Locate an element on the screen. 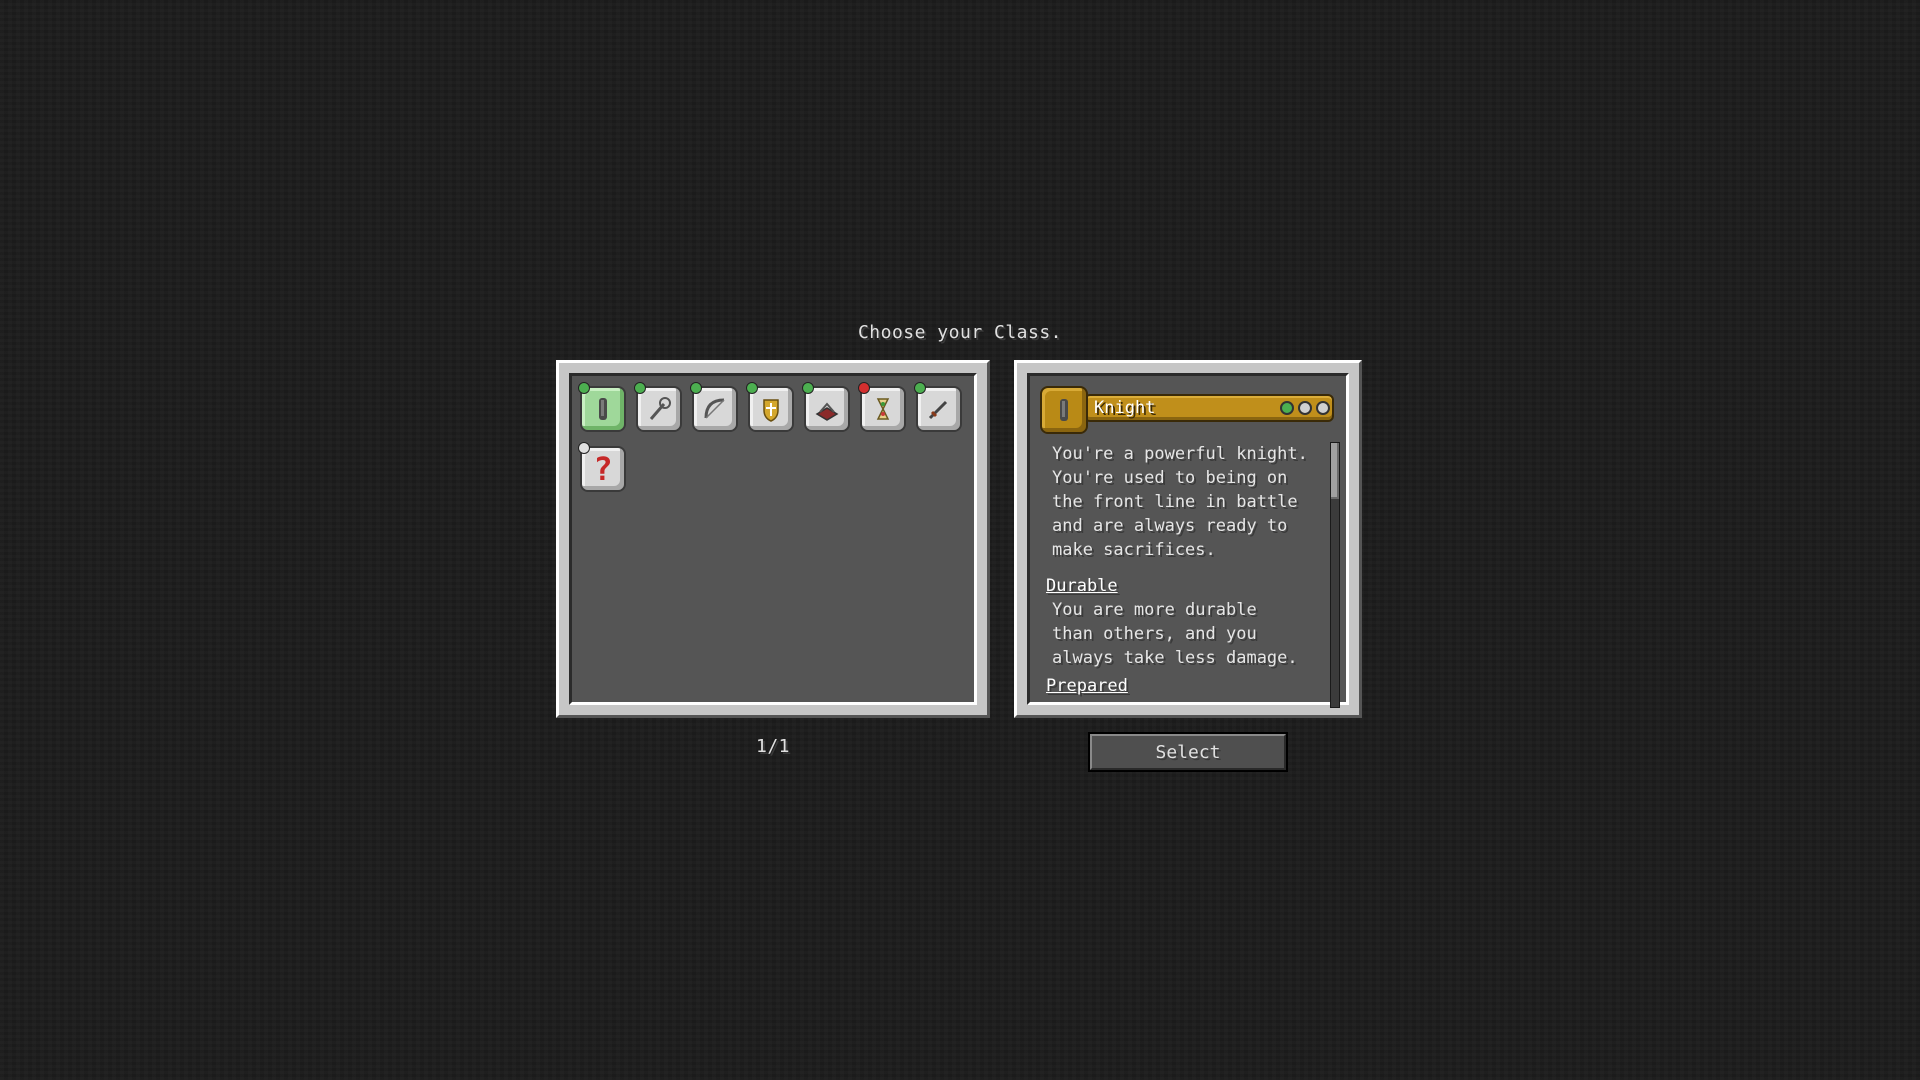 This screenshot has height=1080, width=1920. class-slot-mage is located at coordinates (828, 408).